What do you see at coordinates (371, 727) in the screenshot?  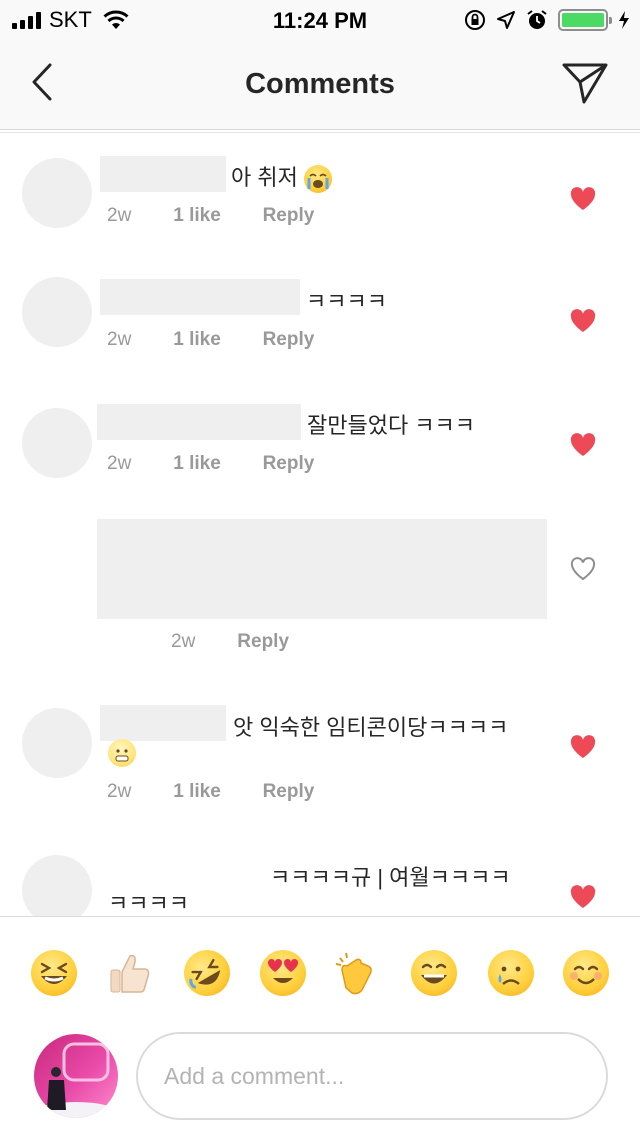 I see `comment-text: 앗 익숙한 임티콘이당ㅋㅋㅋㅋ` at bounding box center [371, 727].